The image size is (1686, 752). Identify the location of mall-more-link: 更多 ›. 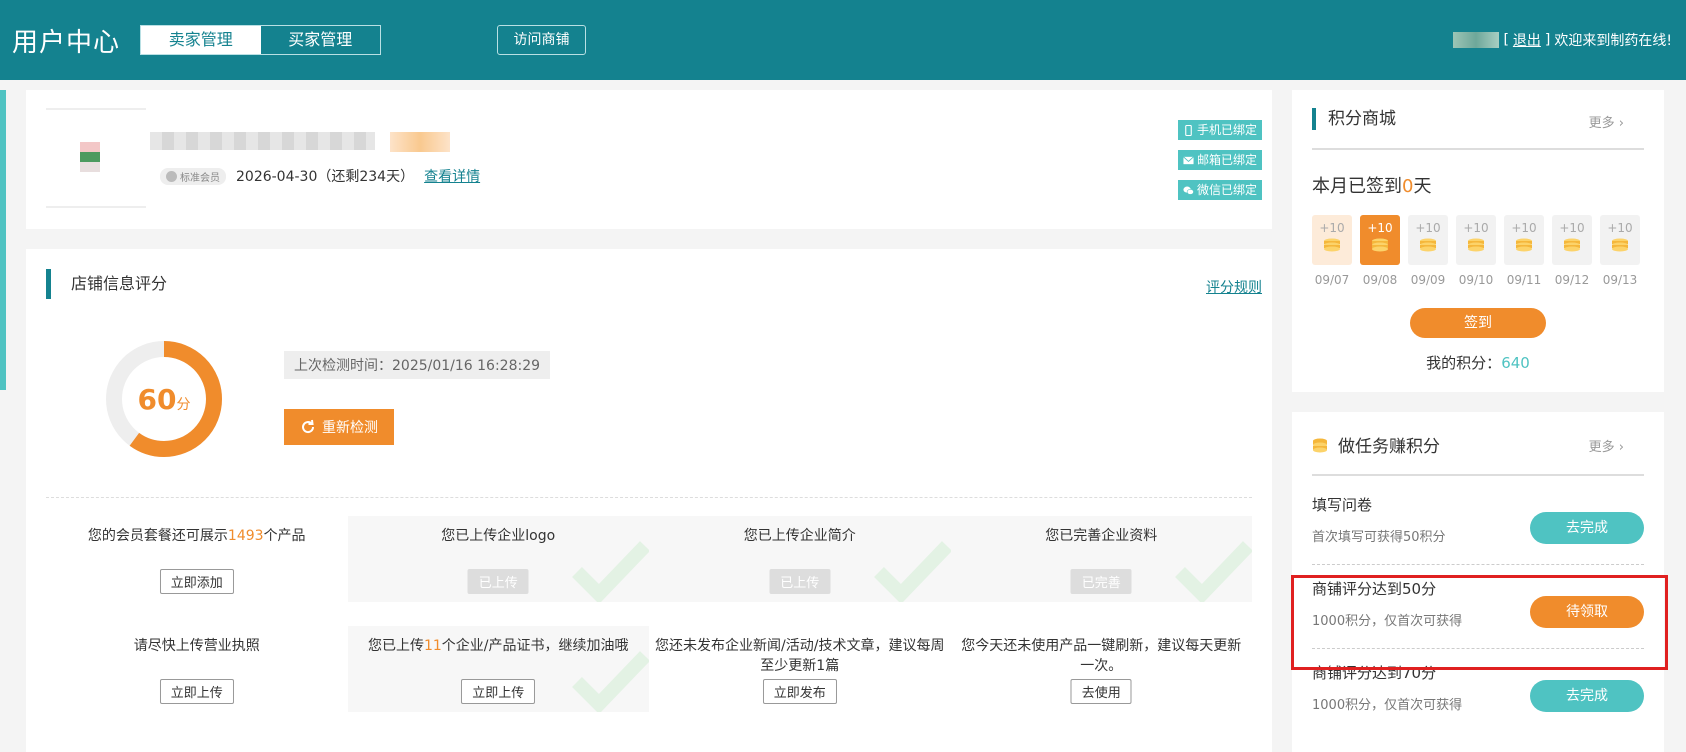
(1606, 121).